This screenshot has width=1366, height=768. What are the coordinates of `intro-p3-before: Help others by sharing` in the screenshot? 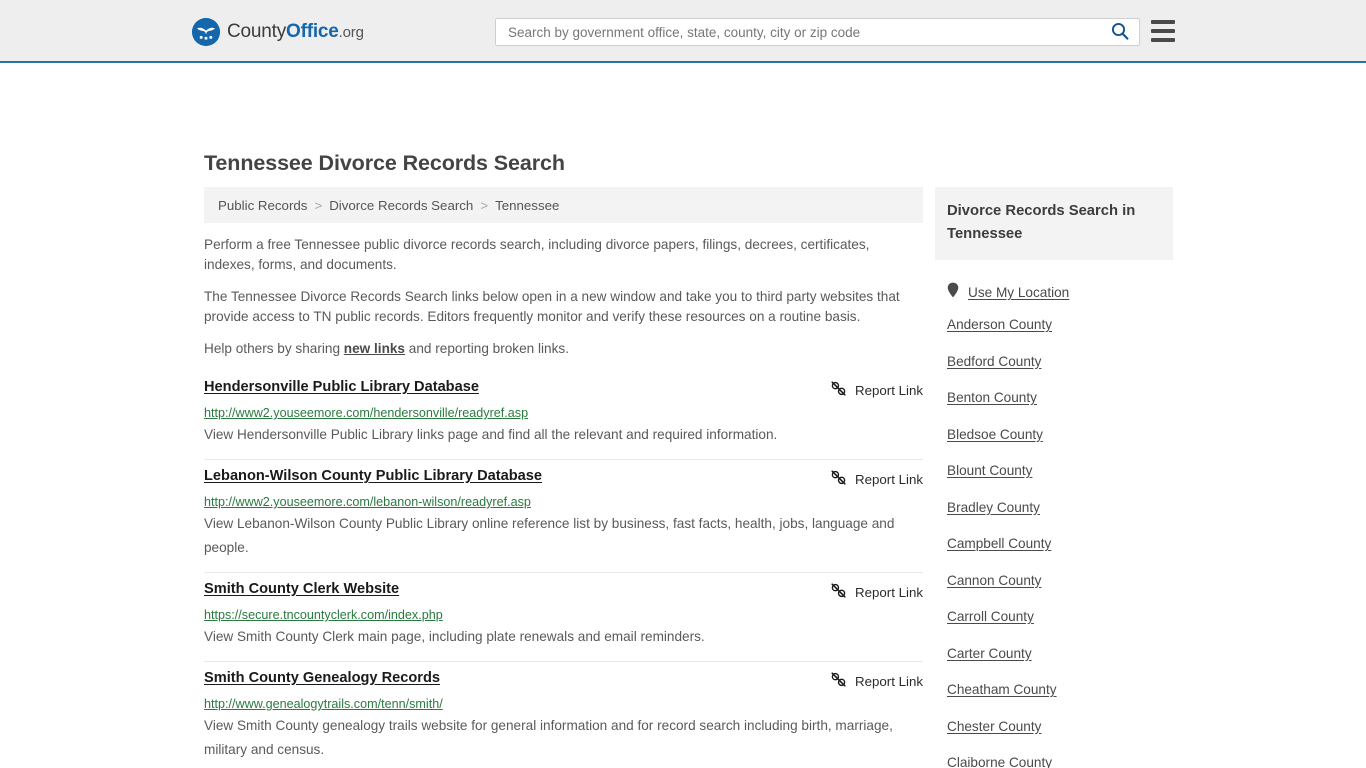 It's located at (274, 348).